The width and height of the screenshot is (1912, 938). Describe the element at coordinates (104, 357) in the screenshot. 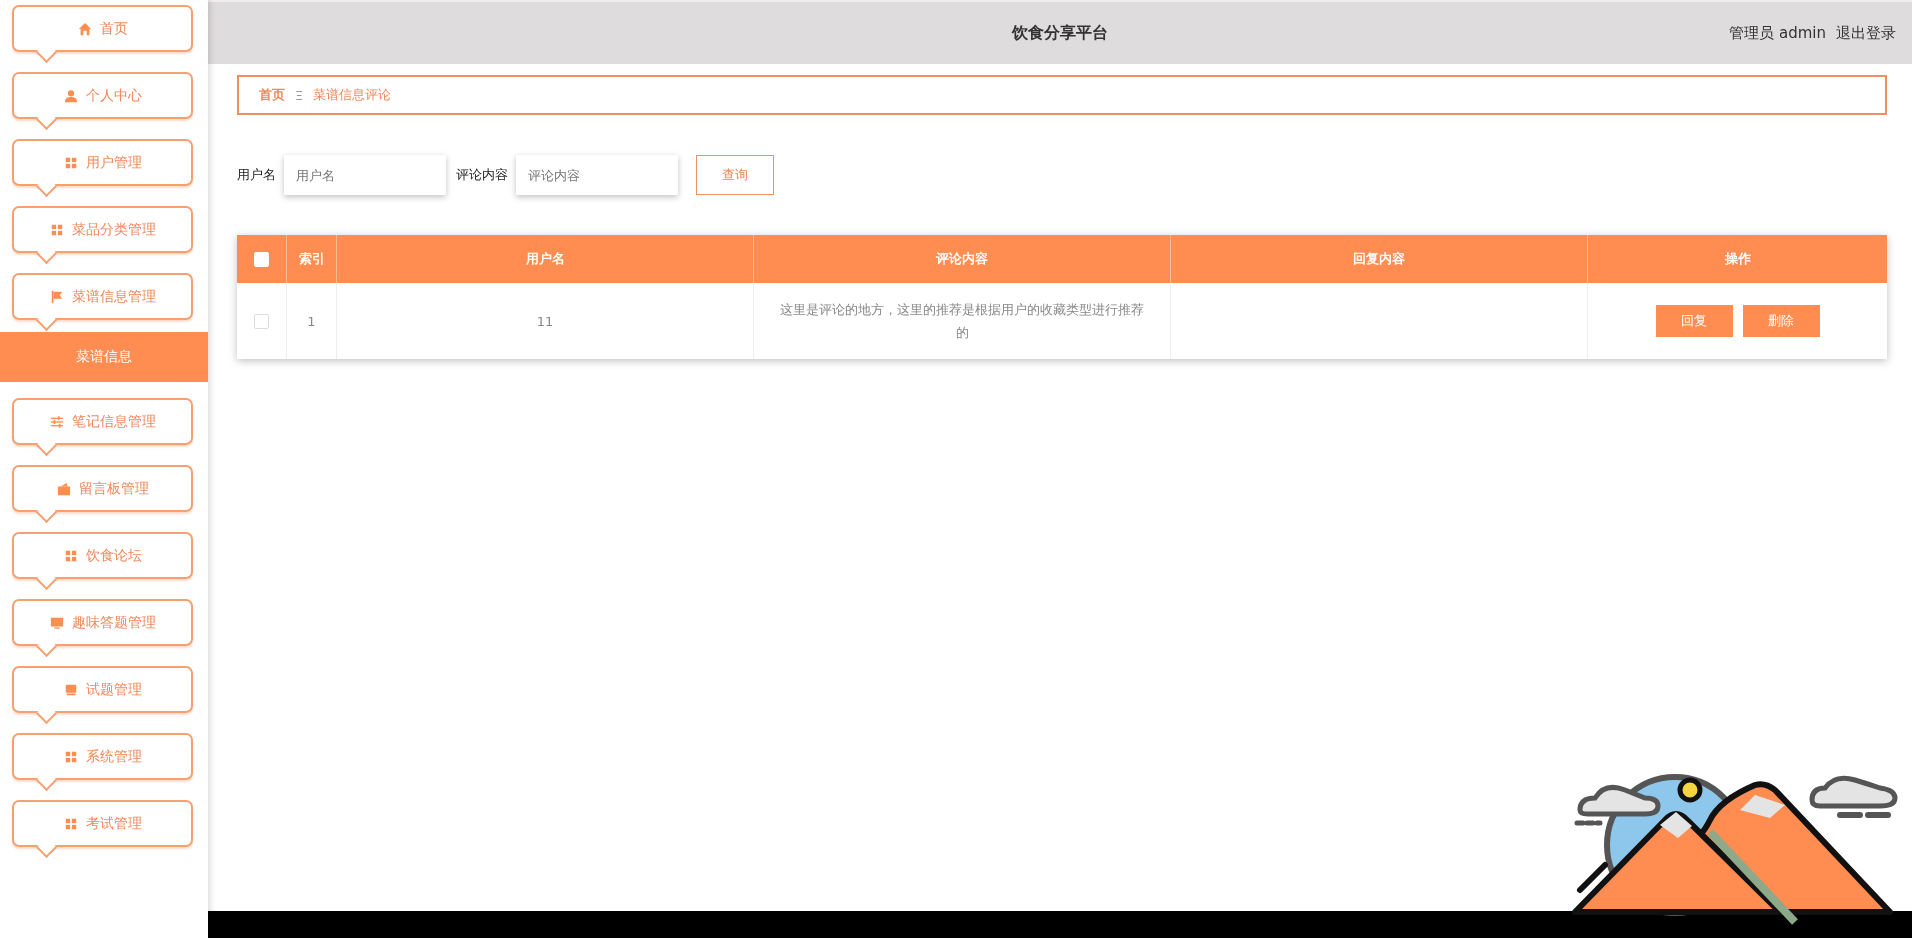

I see `submenu-item: 菜谱信息` at that location.